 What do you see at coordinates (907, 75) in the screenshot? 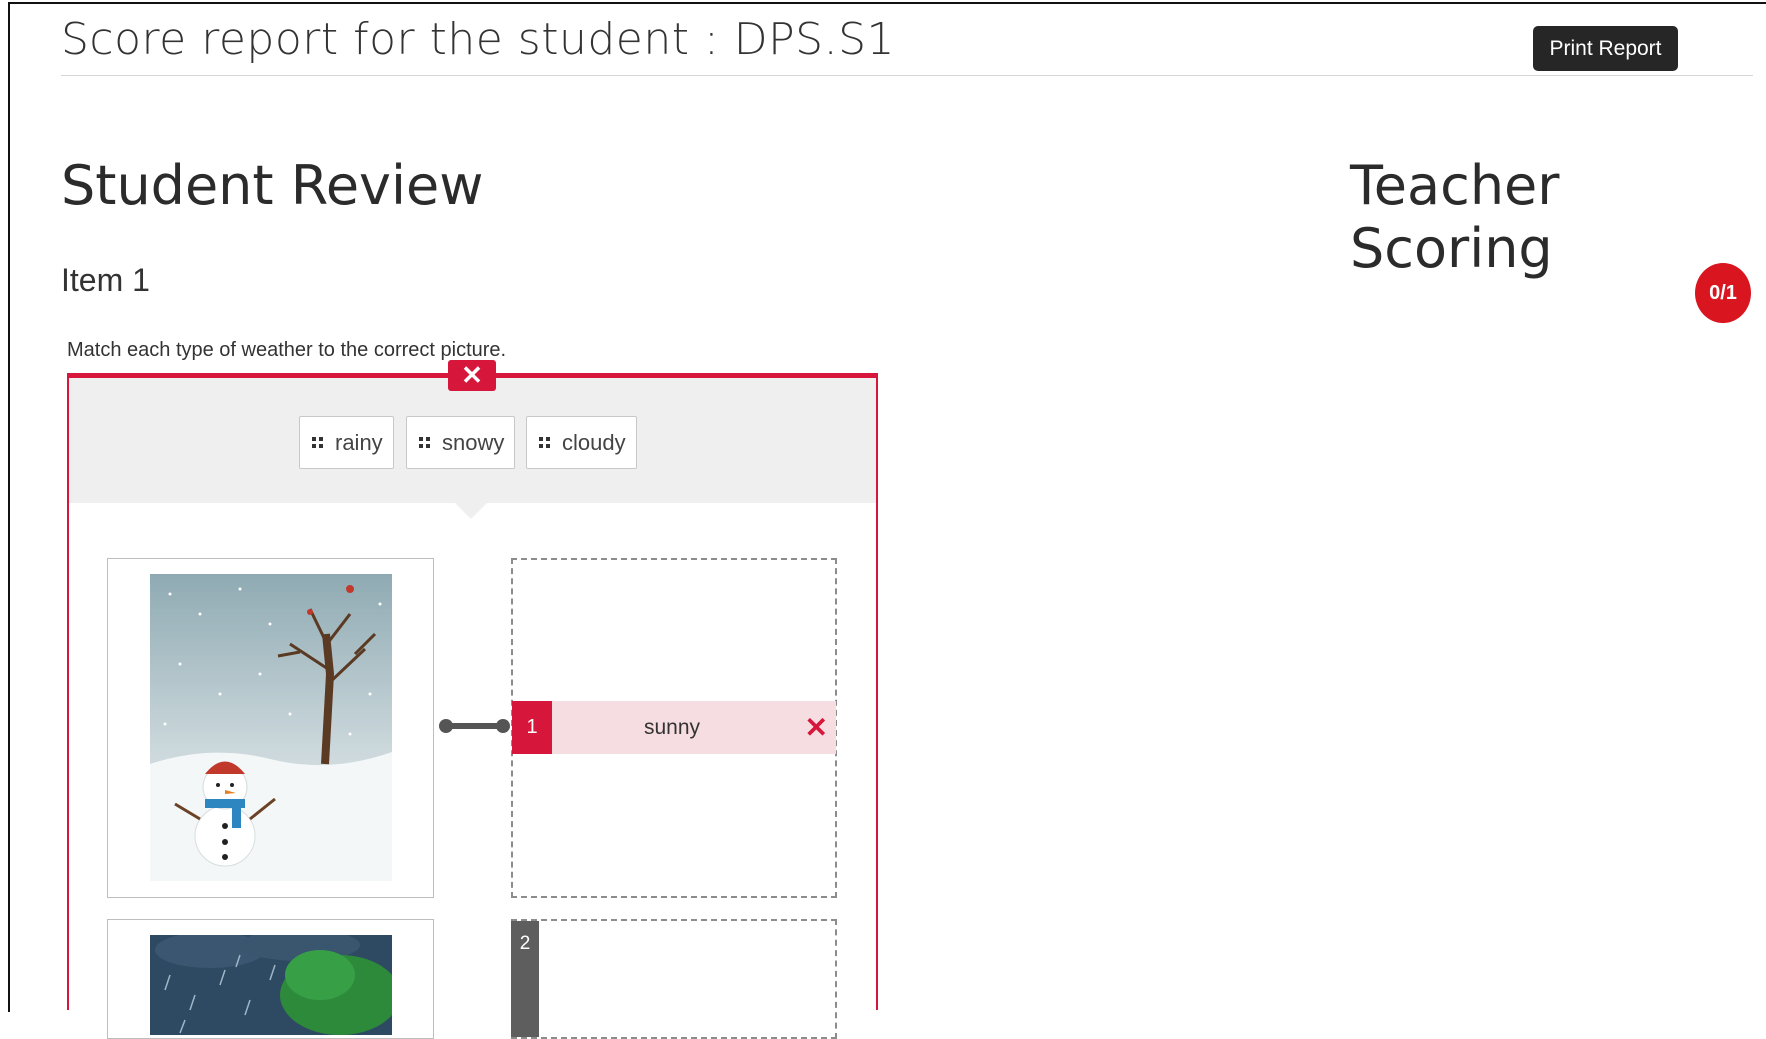
I see `header-divider` at bounding box center [907, 75].